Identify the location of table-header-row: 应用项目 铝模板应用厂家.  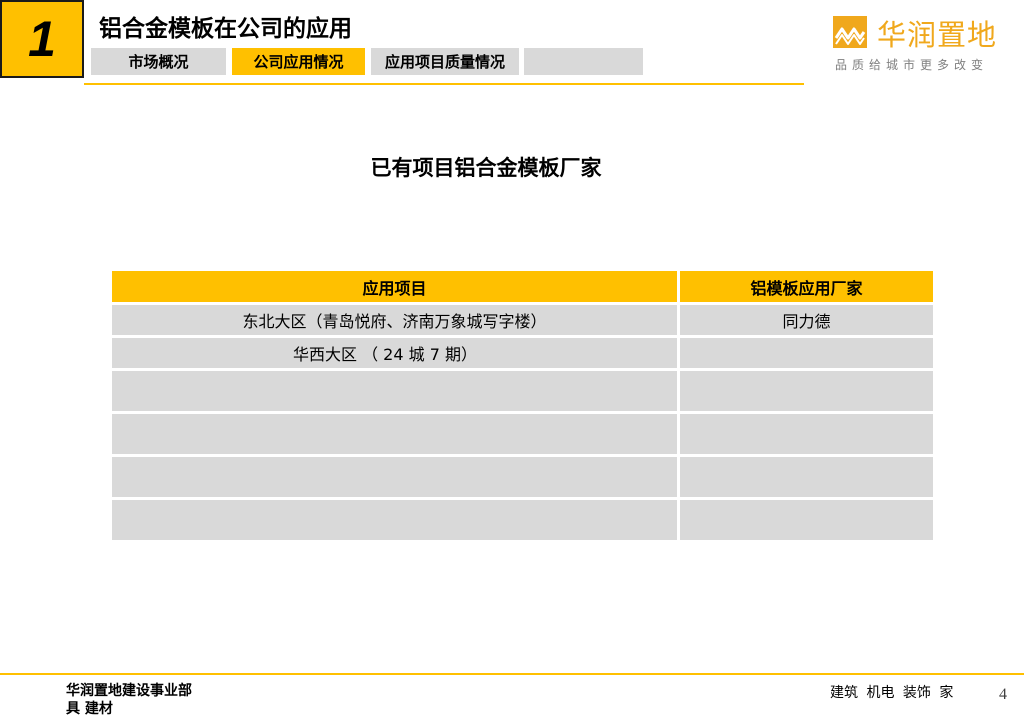
(522, 288).